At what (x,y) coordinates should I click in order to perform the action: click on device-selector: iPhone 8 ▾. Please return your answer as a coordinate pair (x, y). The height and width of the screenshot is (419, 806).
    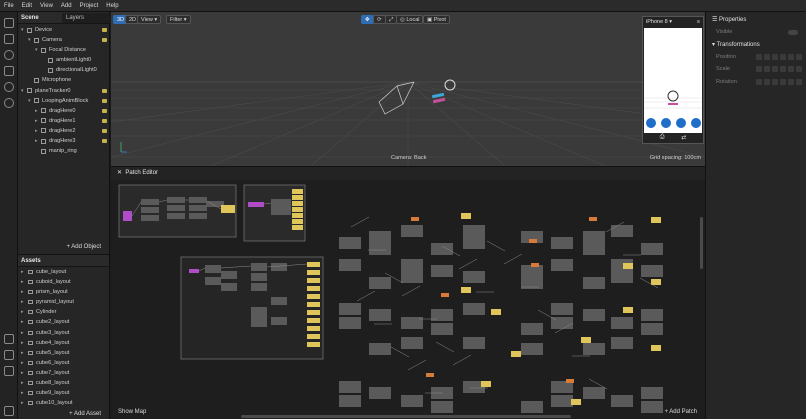
    Looking at the image, I should click on (659, 22).